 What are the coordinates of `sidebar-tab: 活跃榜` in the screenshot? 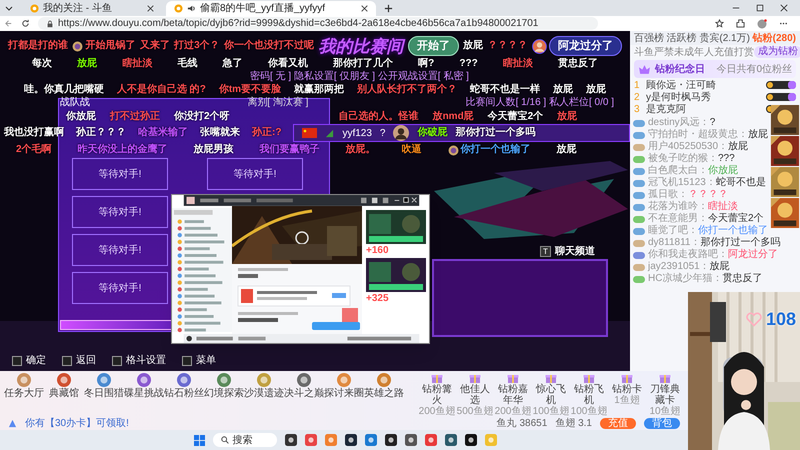 It's located at (681, 38).